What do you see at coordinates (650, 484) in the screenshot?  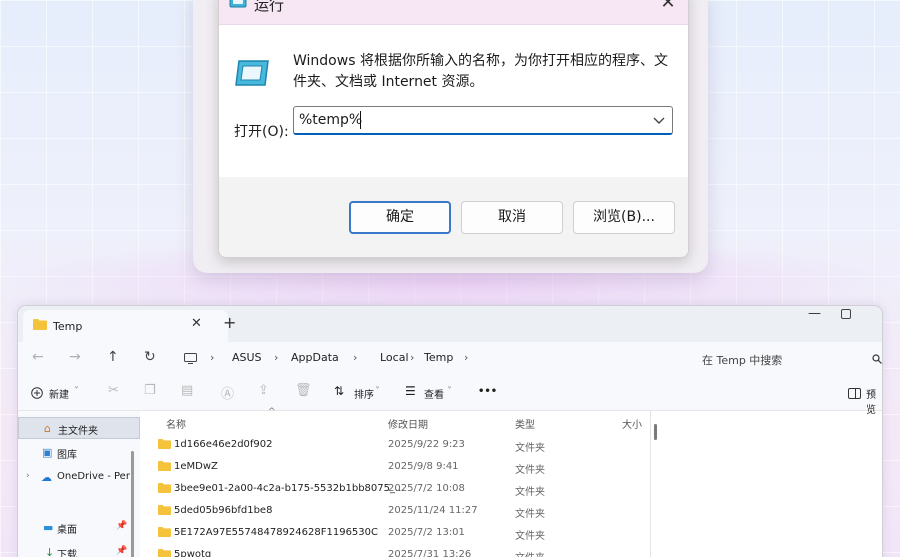 I see `preview-pane-divider` at bounding box center [650, 484].